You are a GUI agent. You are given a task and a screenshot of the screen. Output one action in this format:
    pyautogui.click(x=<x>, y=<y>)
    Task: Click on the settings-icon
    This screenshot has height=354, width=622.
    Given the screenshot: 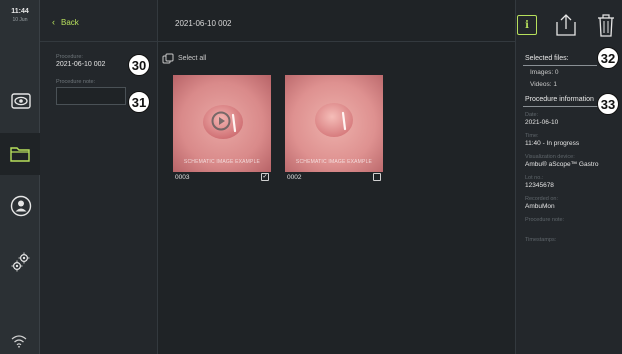 What is the action you would take?
    pyautogui.click(x=20, y=262)
    